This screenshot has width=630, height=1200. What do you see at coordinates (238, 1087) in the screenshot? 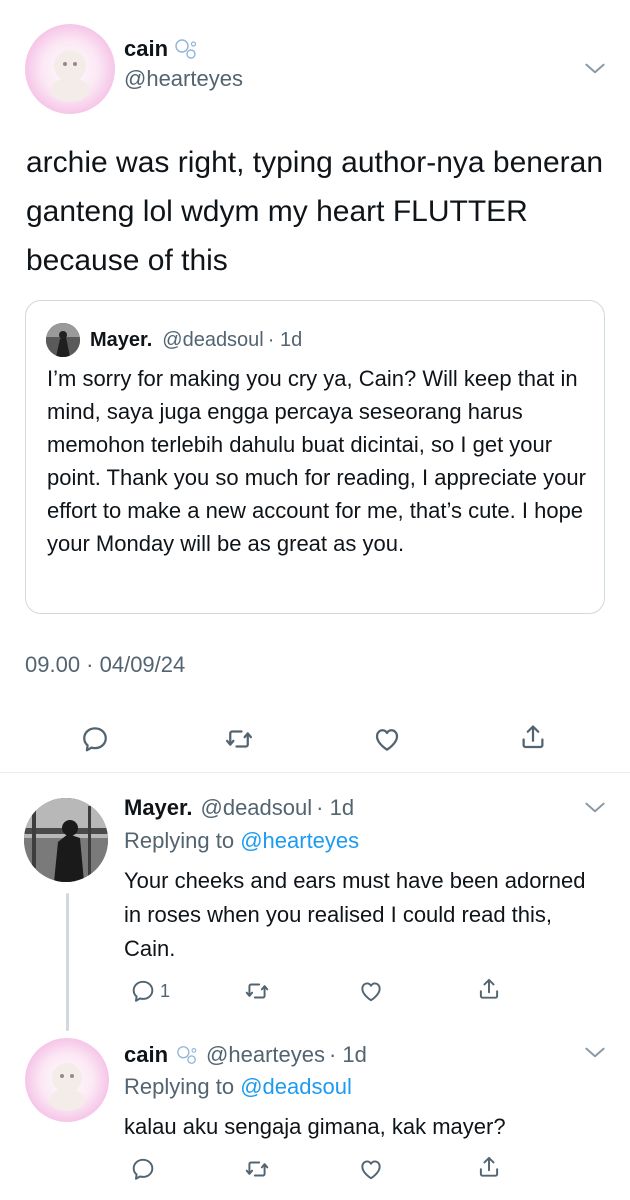
I see `reply2-replying-to: Replying to @deadsoul` at bounding box center [238, 1087].